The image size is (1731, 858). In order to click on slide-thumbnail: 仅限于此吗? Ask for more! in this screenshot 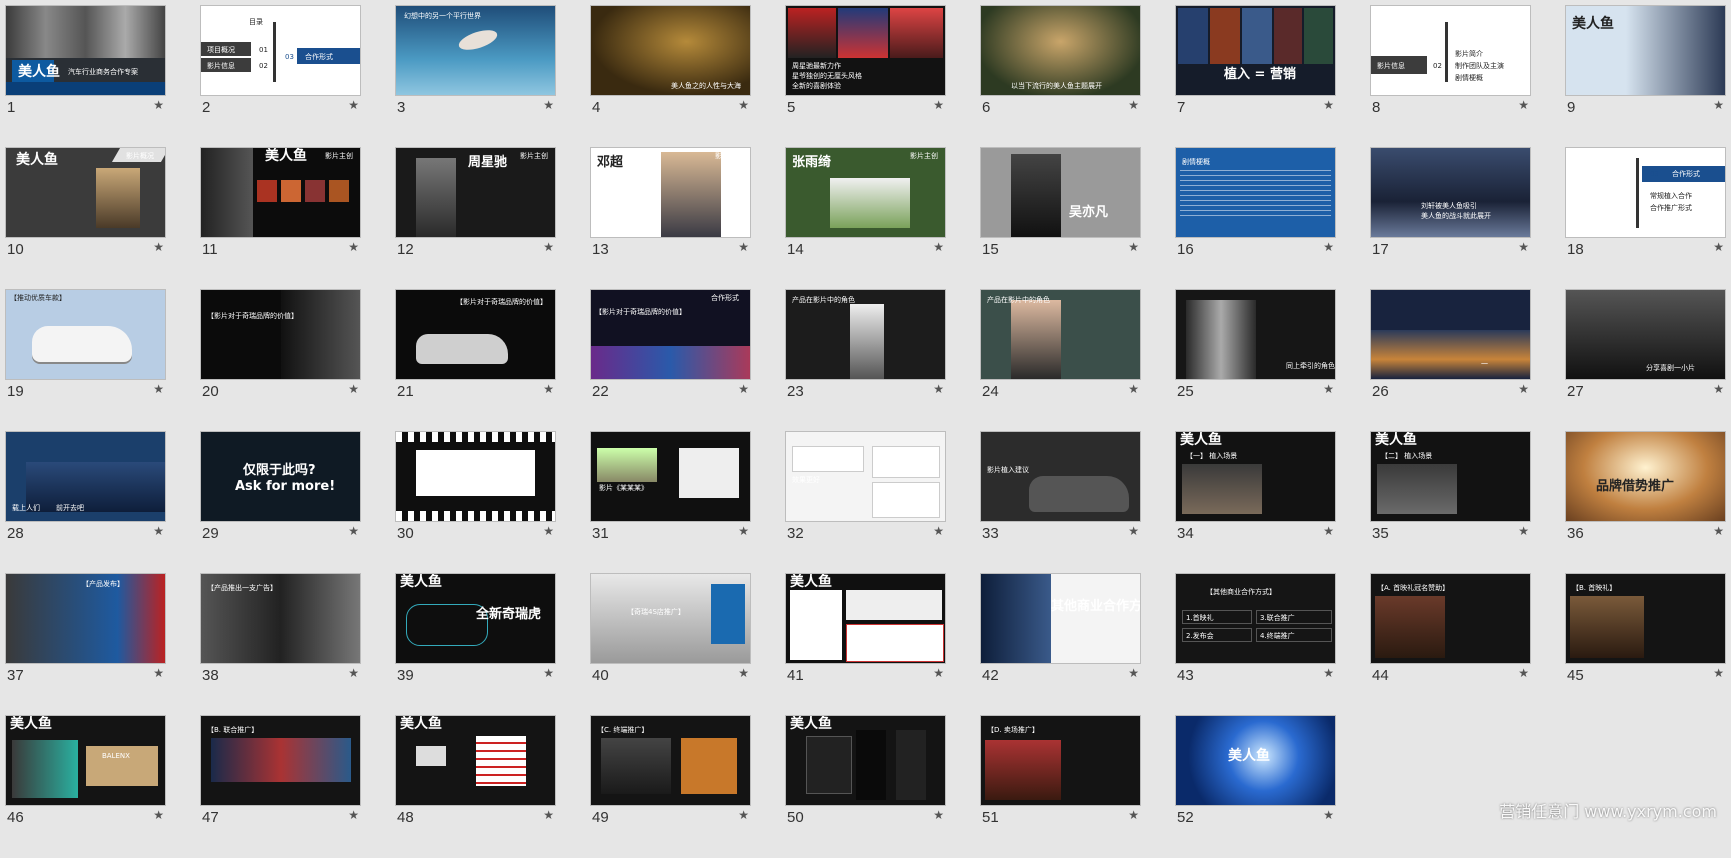, I will do `click(280, 476)`.